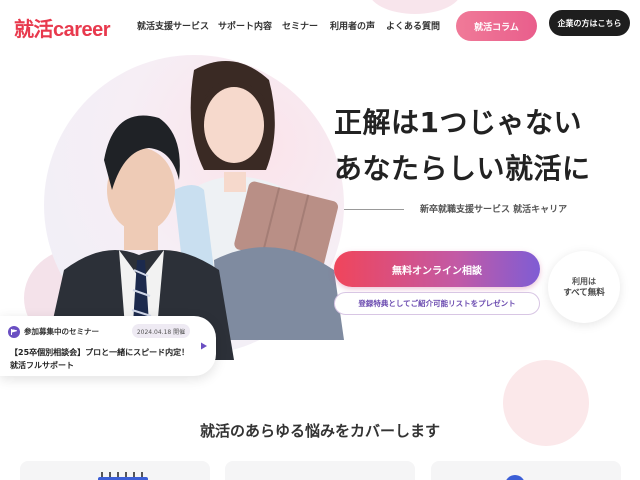 The height and width of the screenshot is (480, 640). I want to click on hero-headline: 正解は1つじゃない あなたらしい就活に, so click(484, 146).